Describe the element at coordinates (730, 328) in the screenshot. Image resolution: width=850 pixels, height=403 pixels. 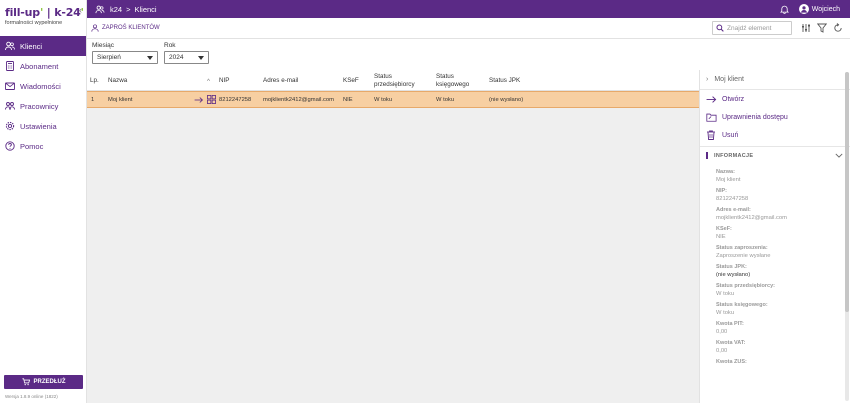
I see `info-item-pit-amount: Kwota PIT: 0,00` at that location.